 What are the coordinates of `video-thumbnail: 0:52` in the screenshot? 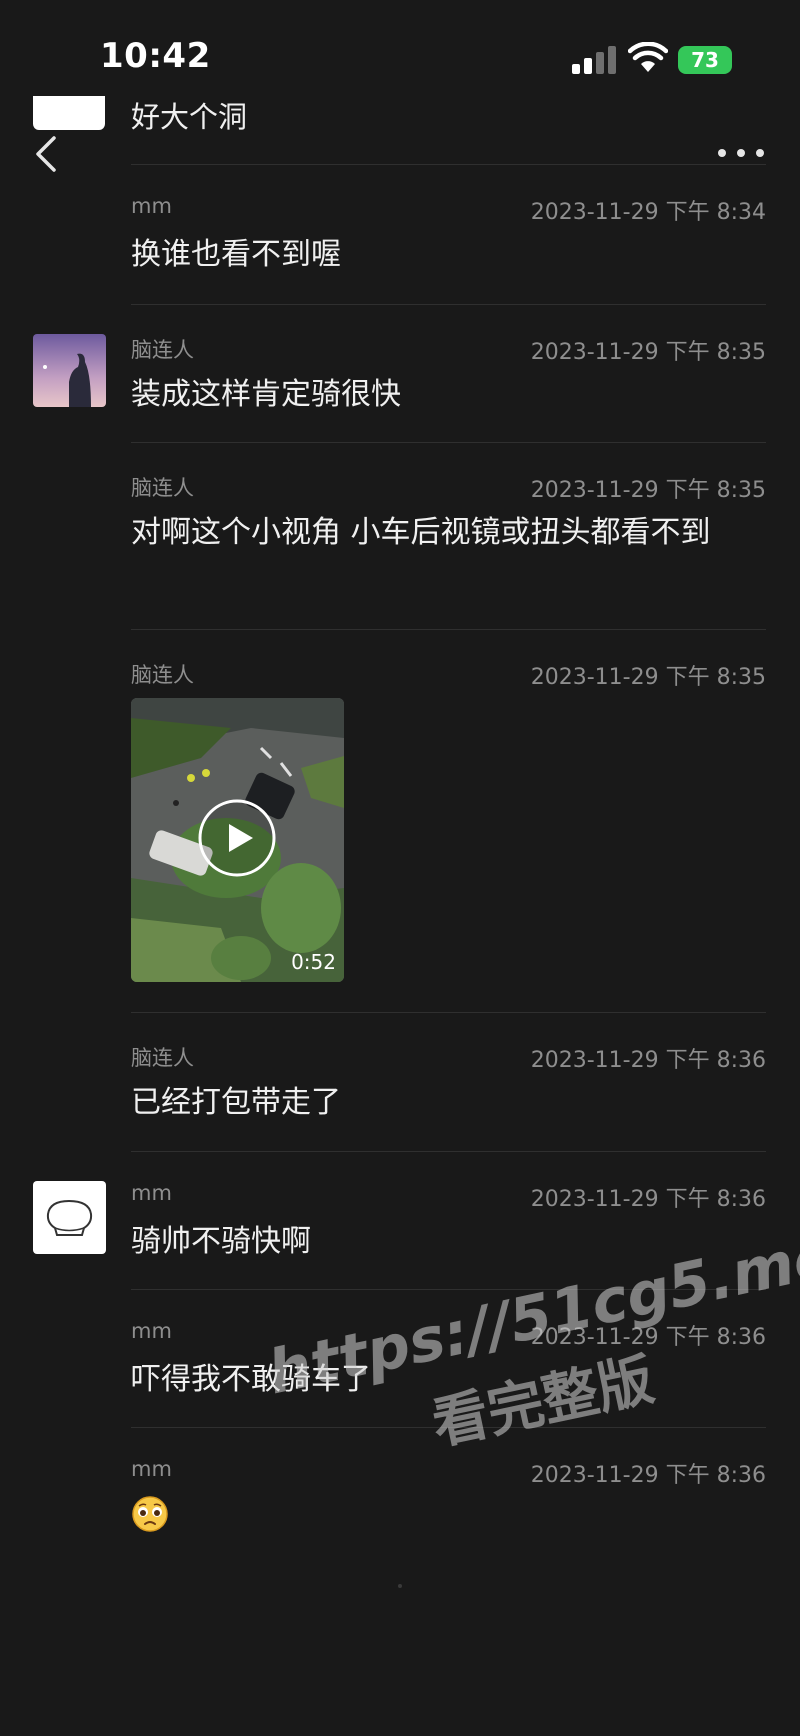 It's located at (237, 840).